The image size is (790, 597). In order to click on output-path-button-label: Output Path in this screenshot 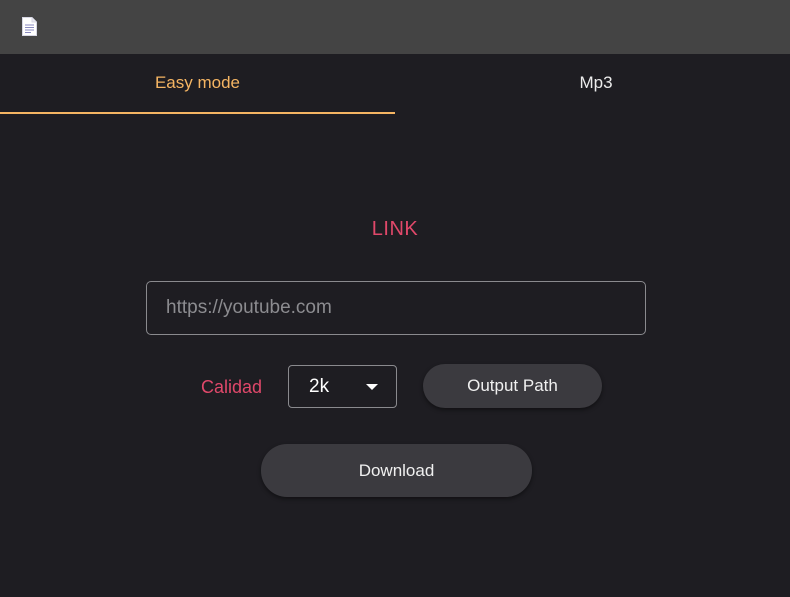, I will do `click(512, 385)`.